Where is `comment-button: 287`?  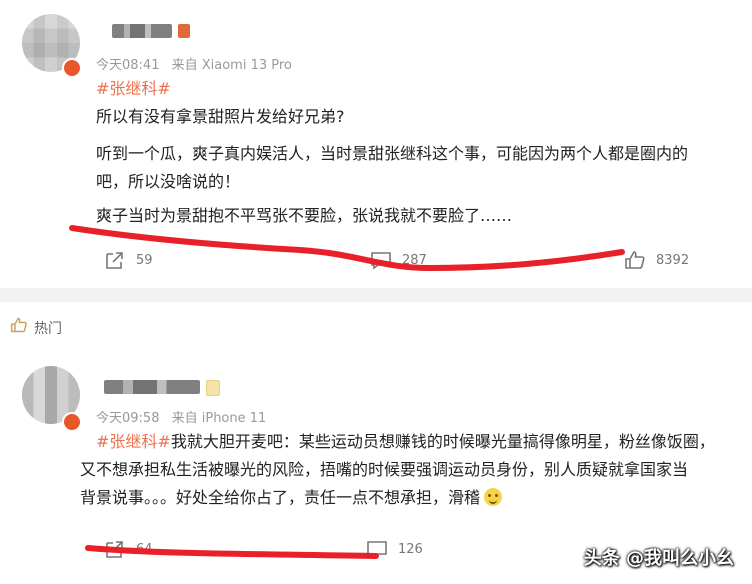
comment-button: 287 is located at coordinates (398, 260).